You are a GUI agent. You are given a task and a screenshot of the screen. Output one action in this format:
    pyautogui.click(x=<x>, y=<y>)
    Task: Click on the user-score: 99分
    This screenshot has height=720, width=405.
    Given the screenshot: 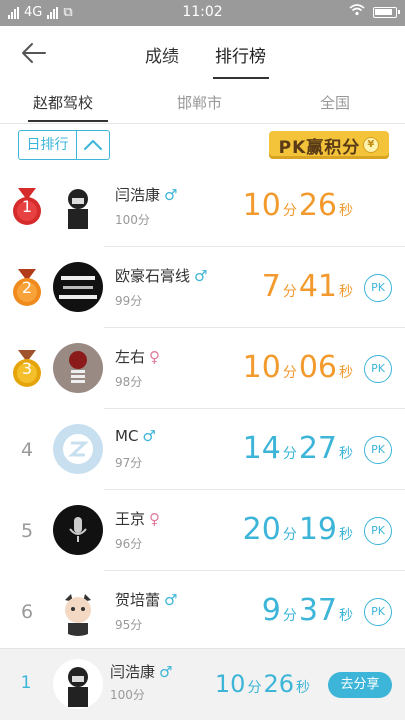 What is the action you would take?
    pyautogui.click(x=129, y=301)
    